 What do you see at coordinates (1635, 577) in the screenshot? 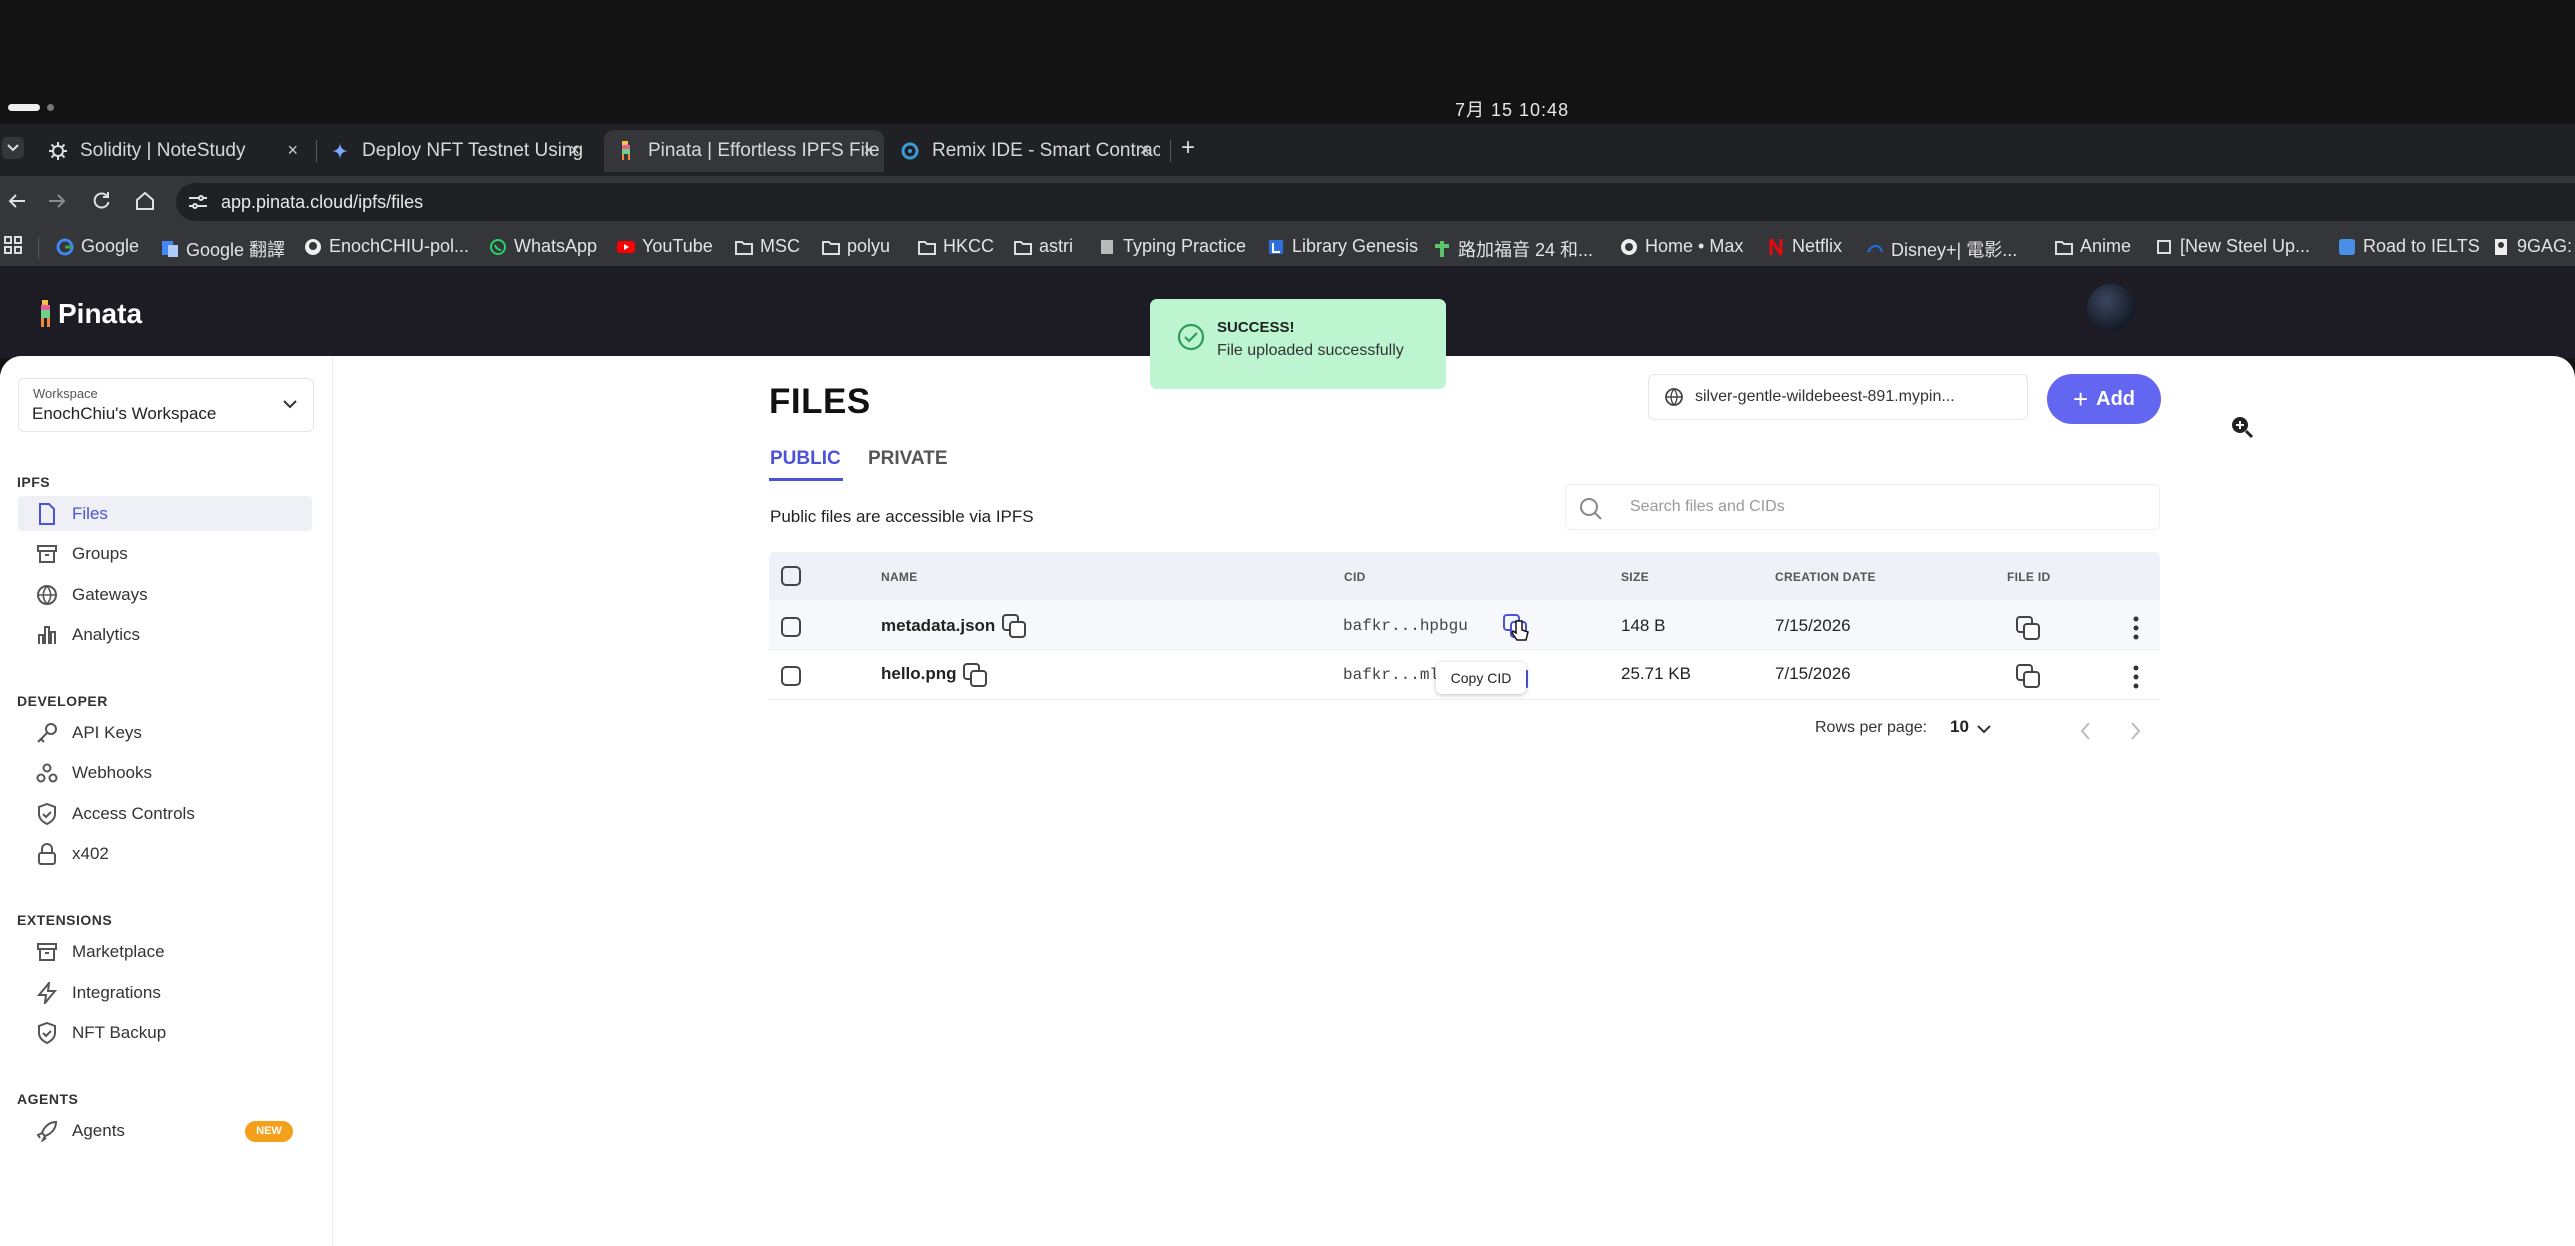
I see `column-size: SIZE` at bounding box center [1635, 577].